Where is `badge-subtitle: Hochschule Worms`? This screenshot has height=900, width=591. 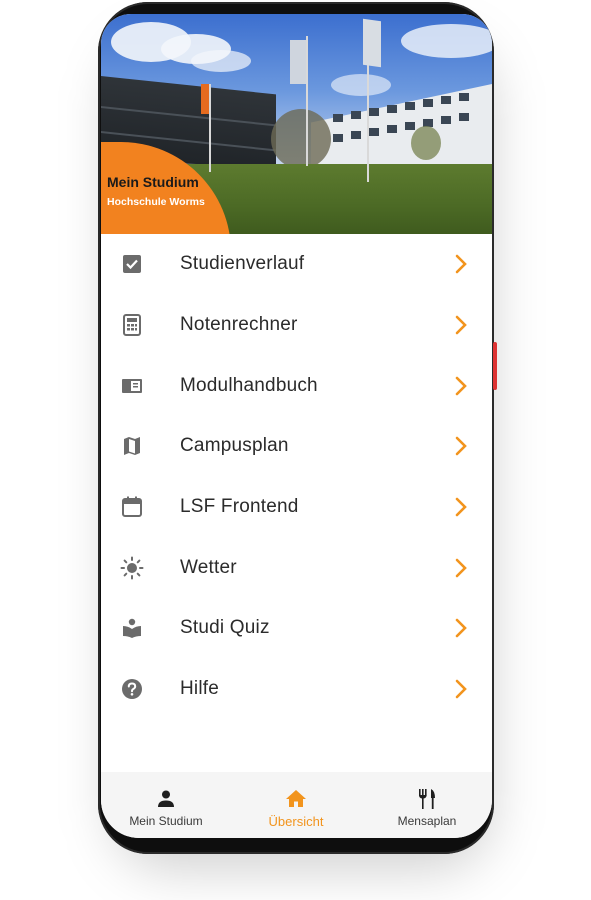
badge-subtitle: Hochschule Worms is located at coordinates (156, 202).